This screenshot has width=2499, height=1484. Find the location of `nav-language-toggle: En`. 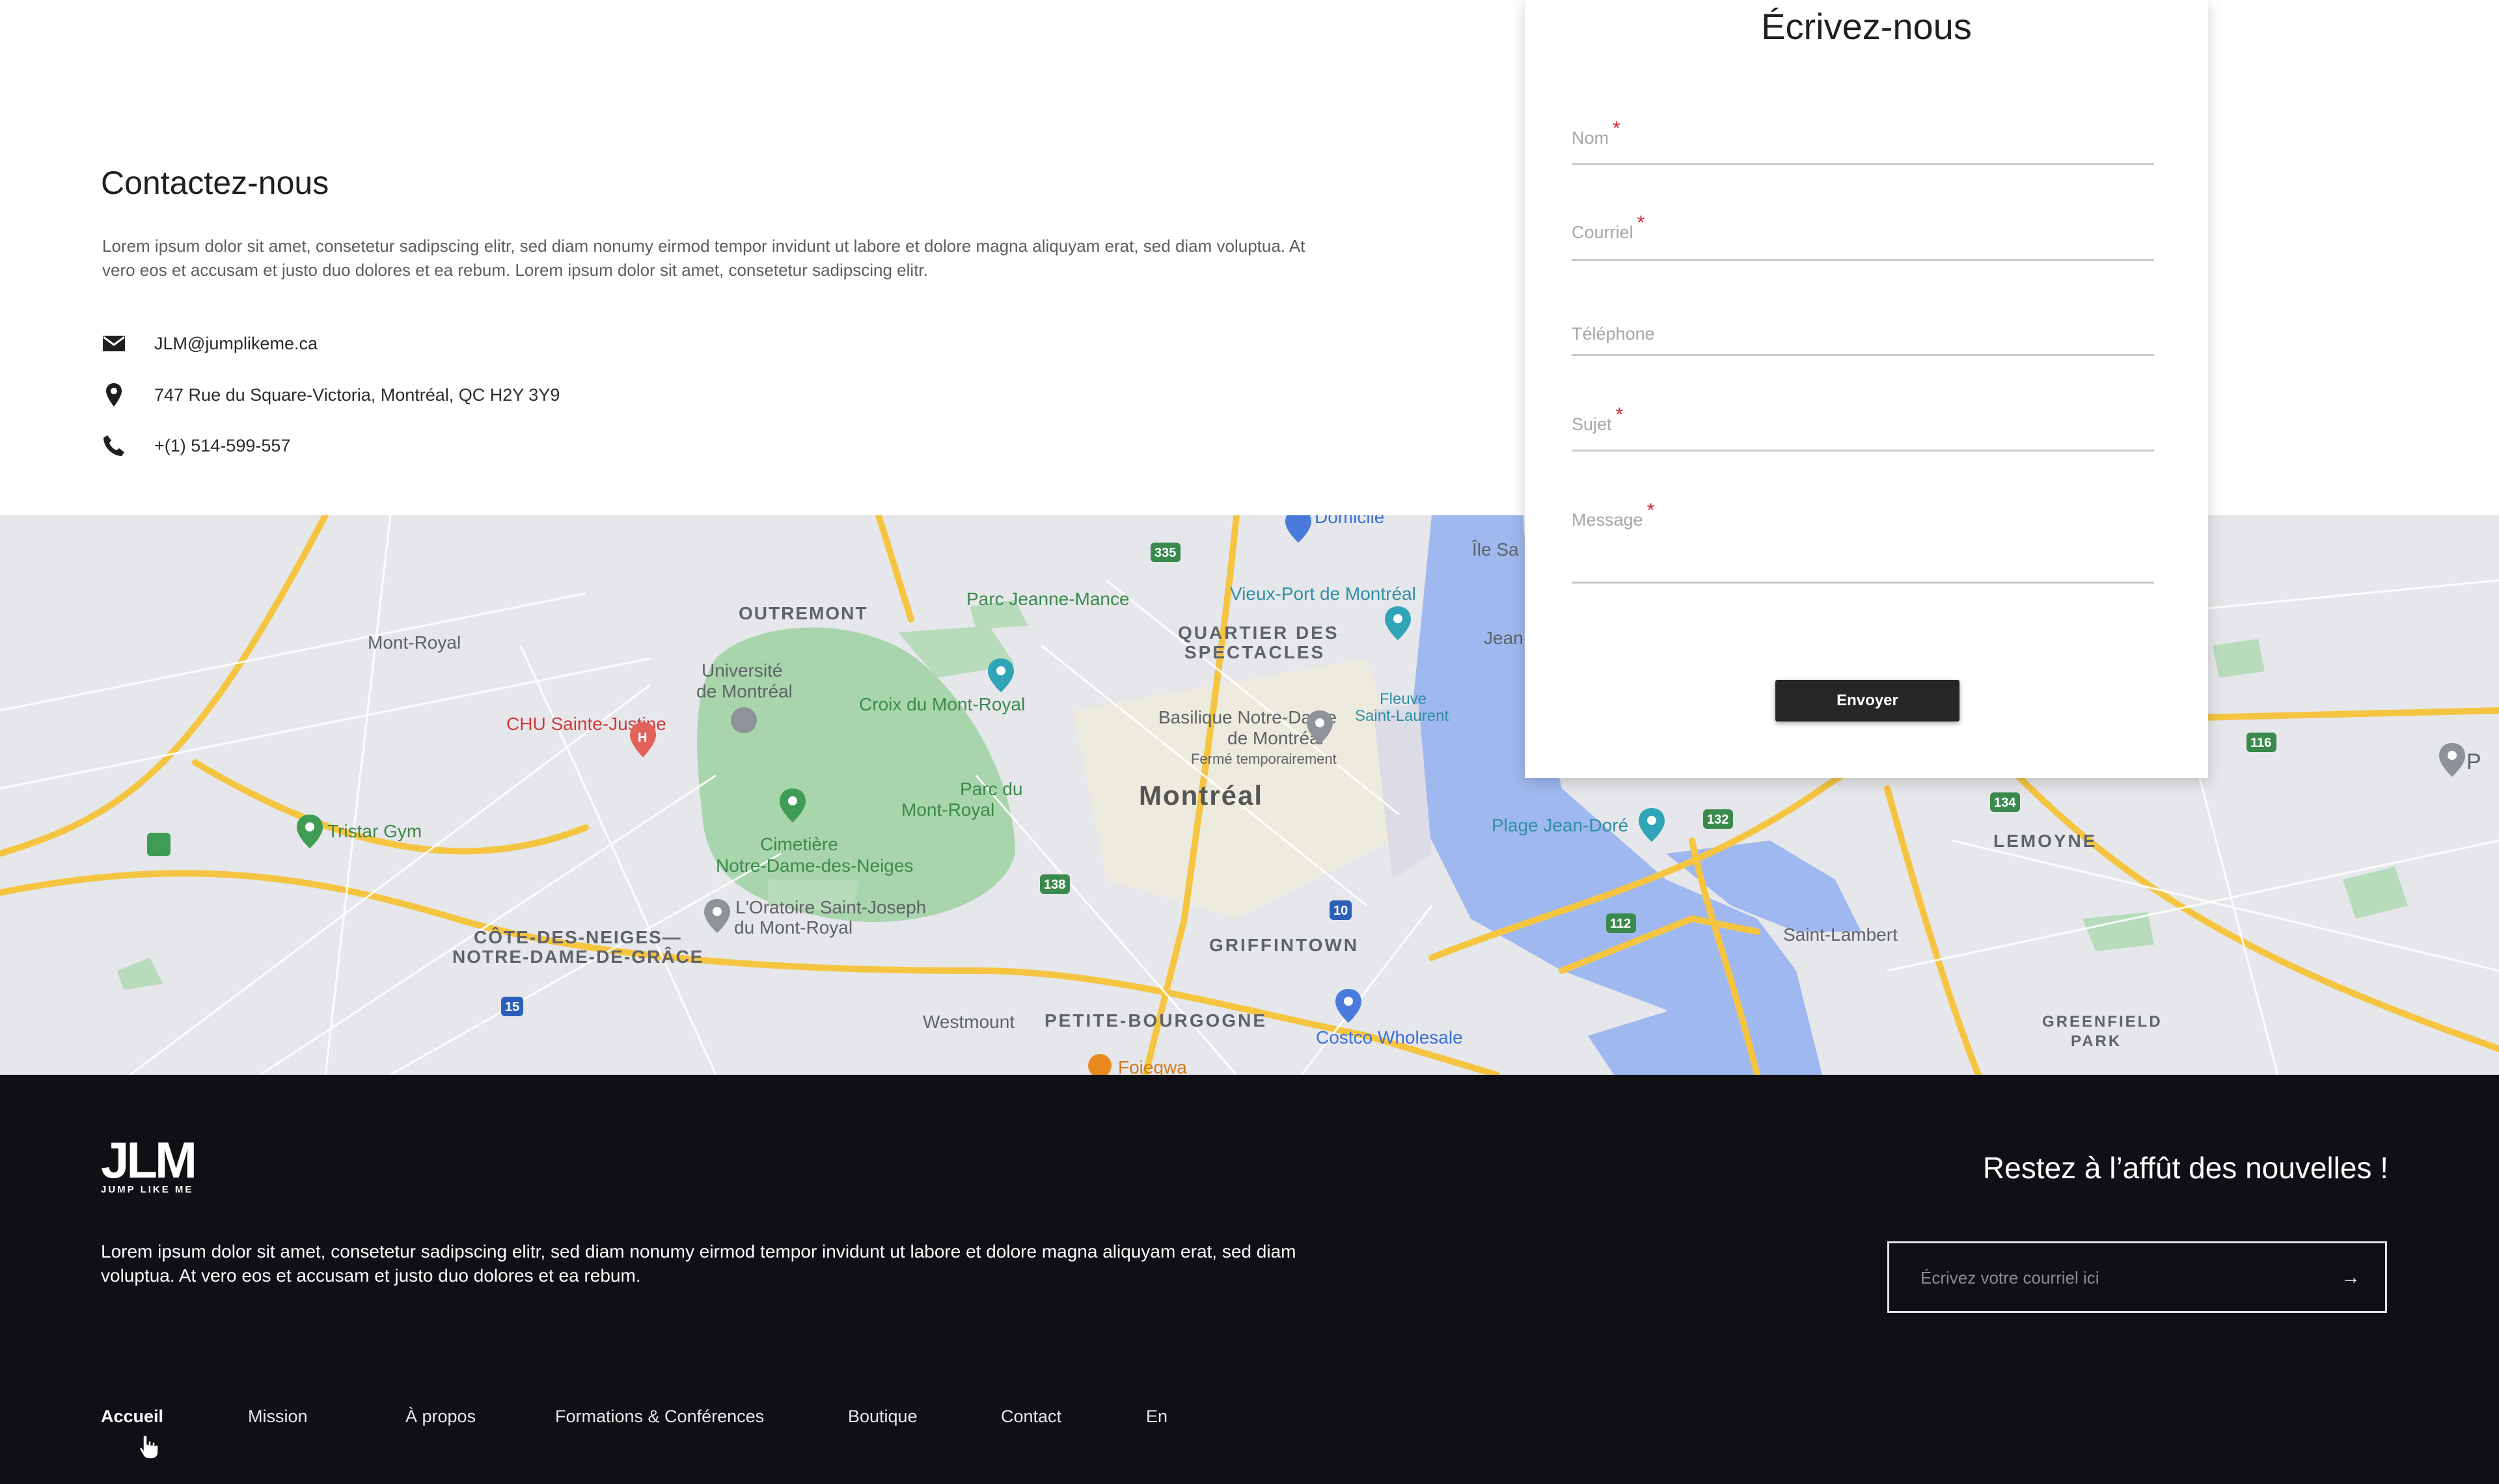

nav-language-toggle: En is located at coordinates (1157, 1417).